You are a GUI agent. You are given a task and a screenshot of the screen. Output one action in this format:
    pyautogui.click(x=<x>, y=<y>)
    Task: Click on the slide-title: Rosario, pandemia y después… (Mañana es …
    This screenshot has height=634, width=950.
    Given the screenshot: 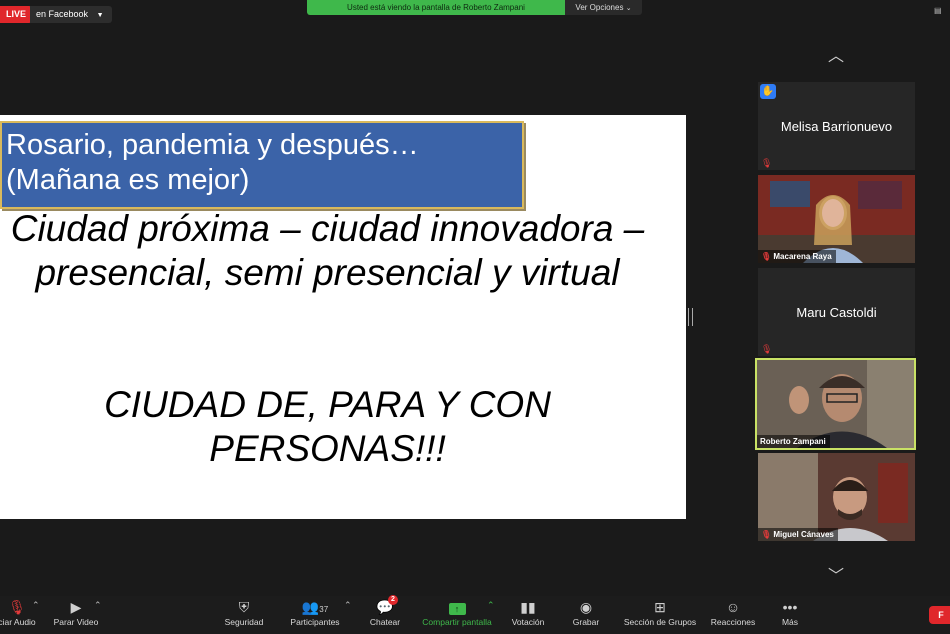 What is the action you would take?
    pyautogui.click(x=212, y=162)
    